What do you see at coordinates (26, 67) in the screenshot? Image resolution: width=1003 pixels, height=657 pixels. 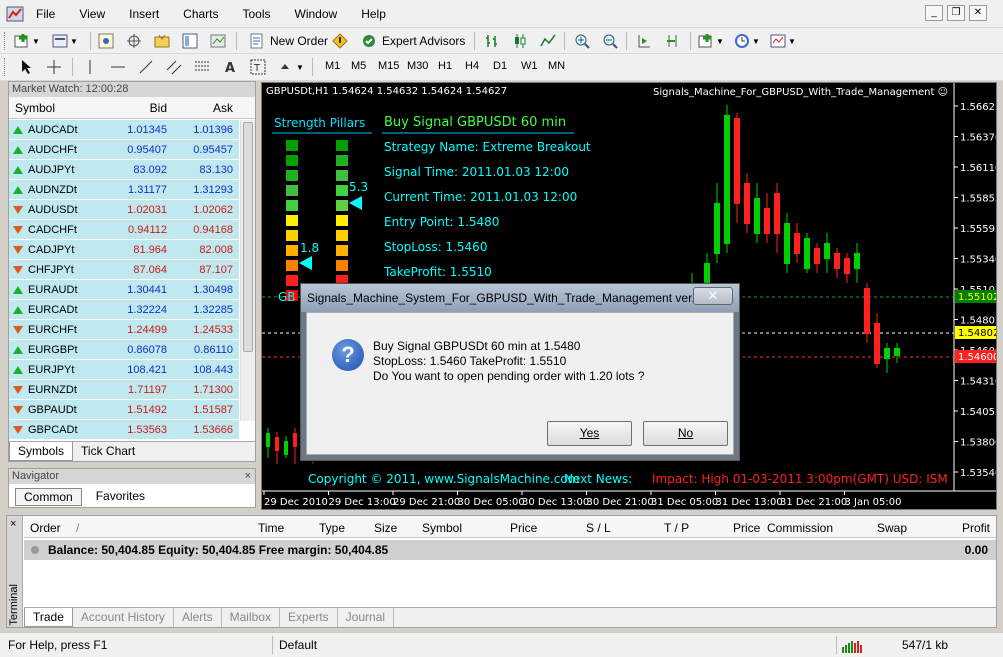 I see `cursor-tool` at bounding box center [26, 67].